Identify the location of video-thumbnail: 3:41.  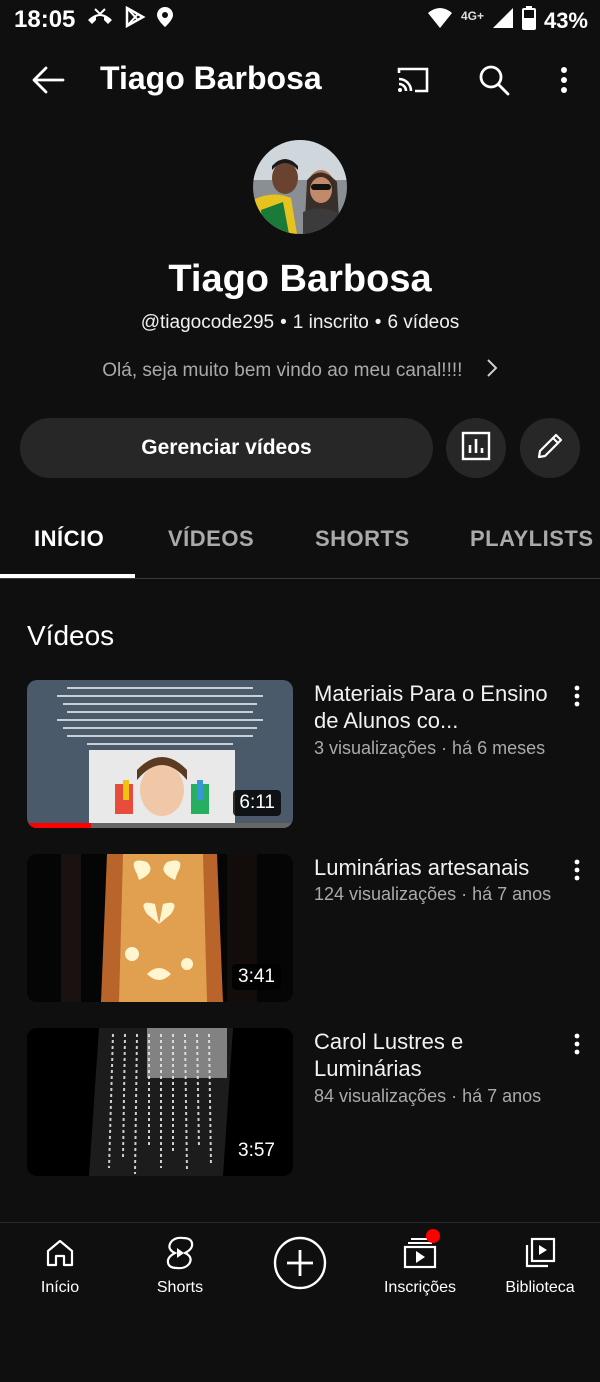
(160, 928).